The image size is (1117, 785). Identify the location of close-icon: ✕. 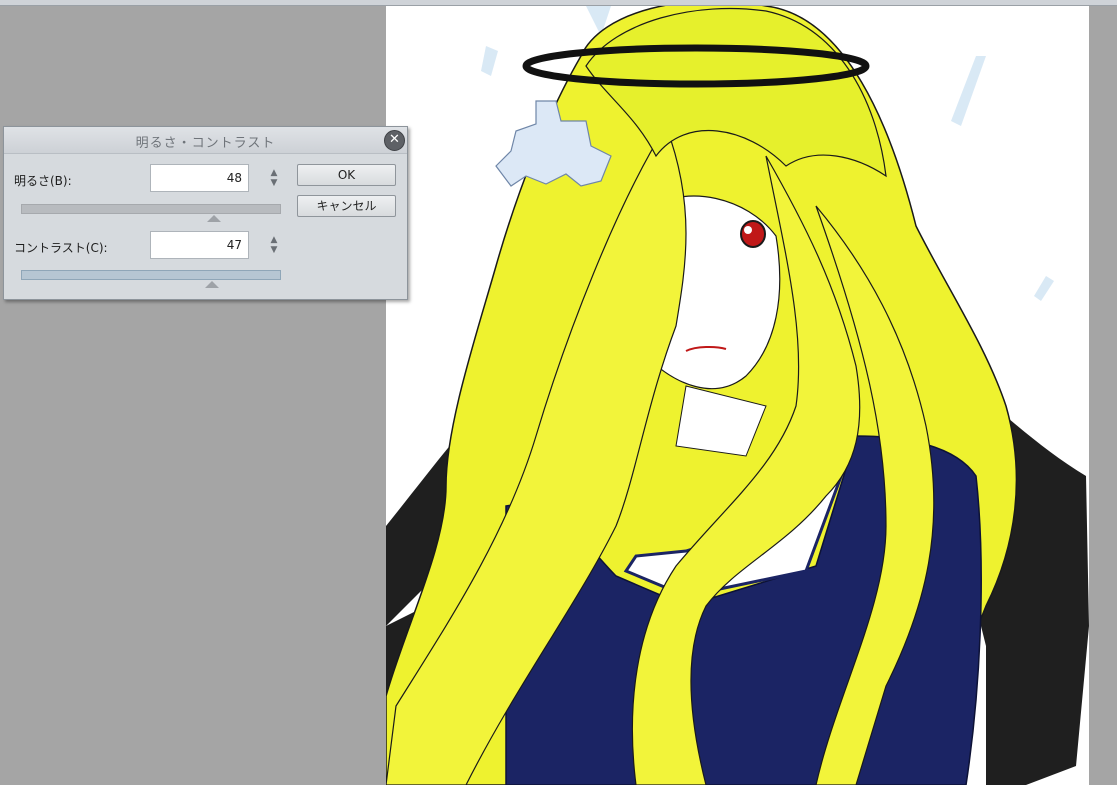
(394, 140).